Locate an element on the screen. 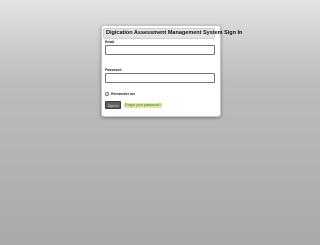  remember-me-label: Remember me is located at coordinates (123, 94).